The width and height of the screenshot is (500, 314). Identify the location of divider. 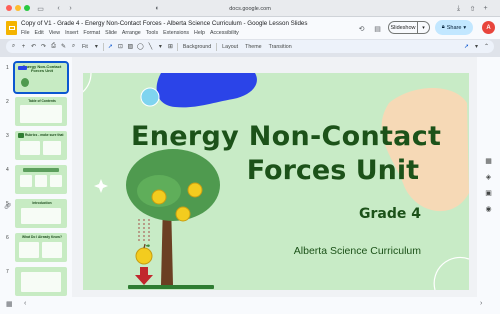
(103, 46).